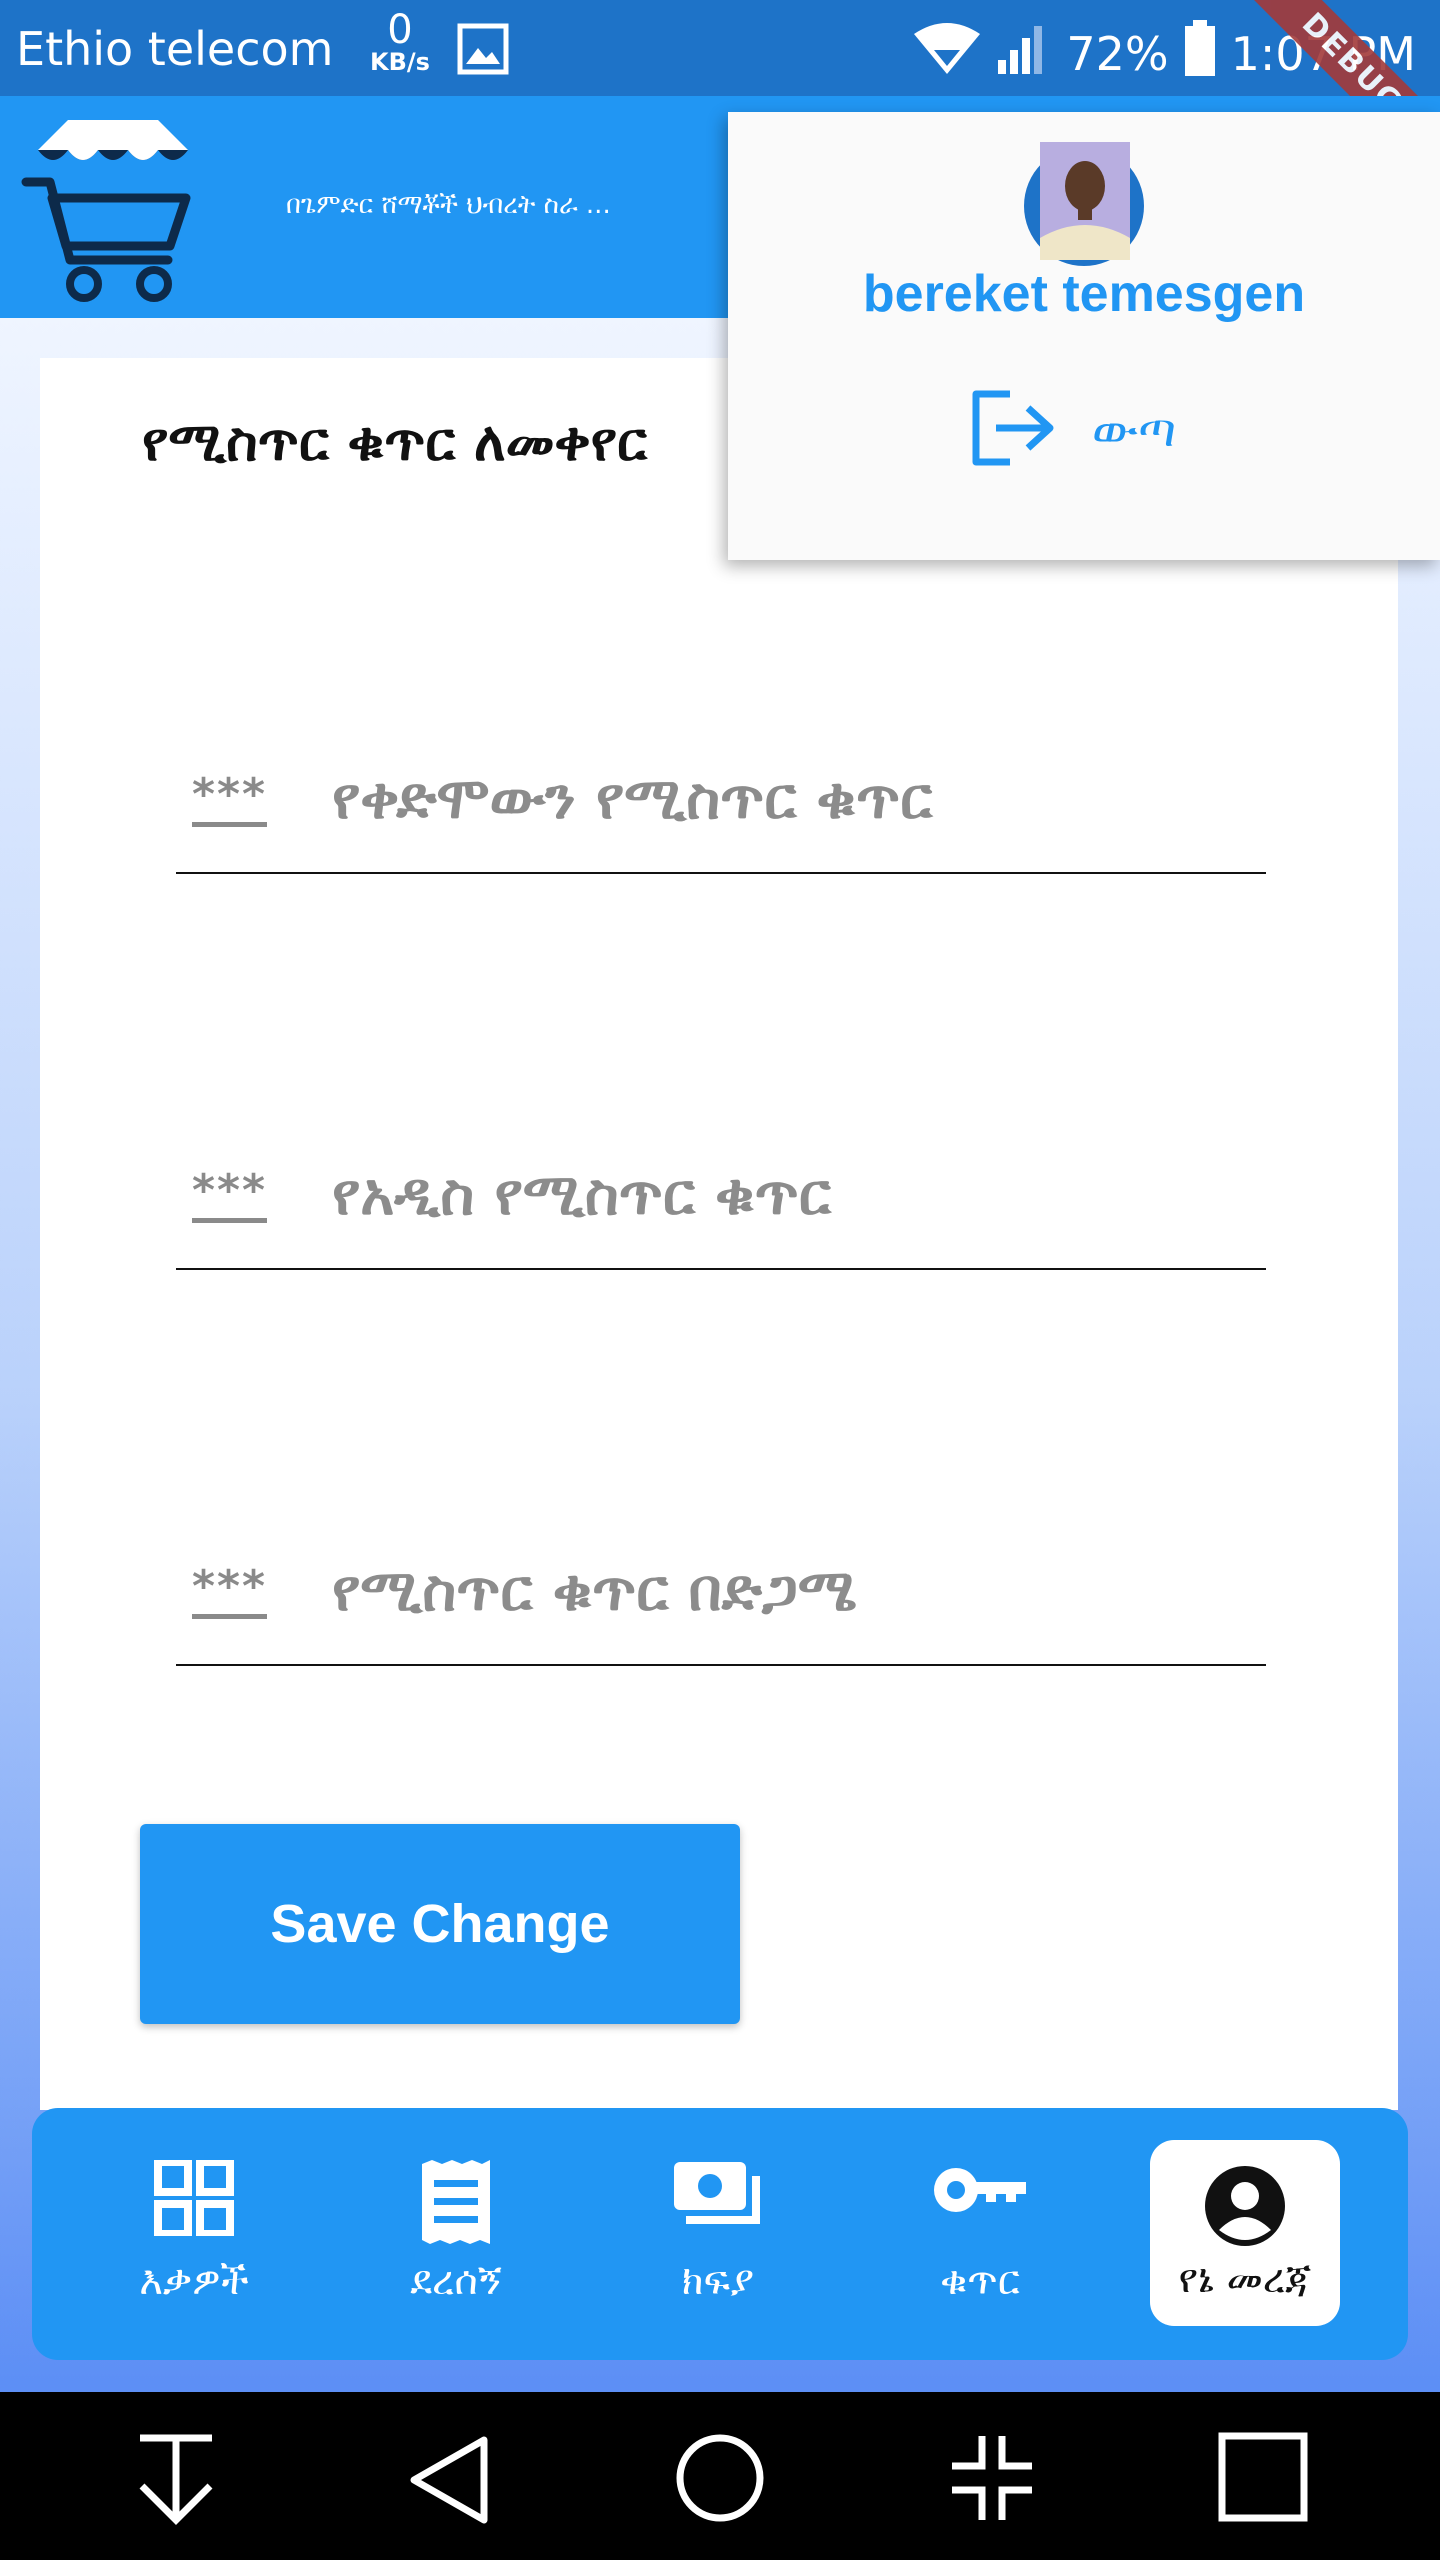 The width and height of the screenshot is (1440, 2560). Describe the element at coordinates (456, 2281) in the screenshot. I see `nav-label: ደረሰኝ` at that location.